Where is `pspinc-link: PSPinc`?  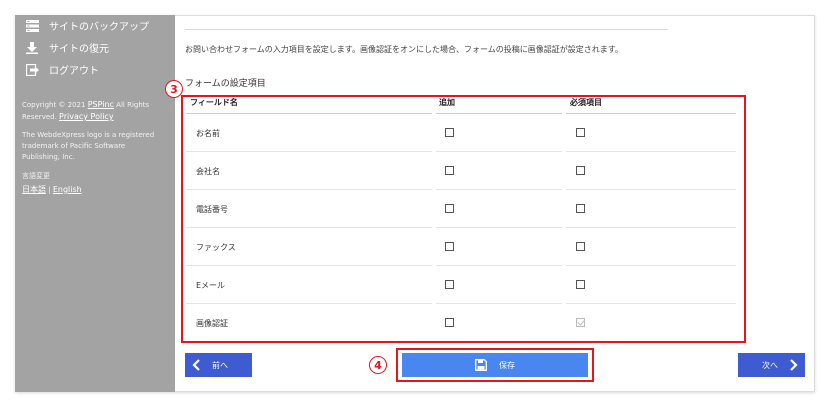
pspinc-link: PSPinc is located at coordinates (101, 104).